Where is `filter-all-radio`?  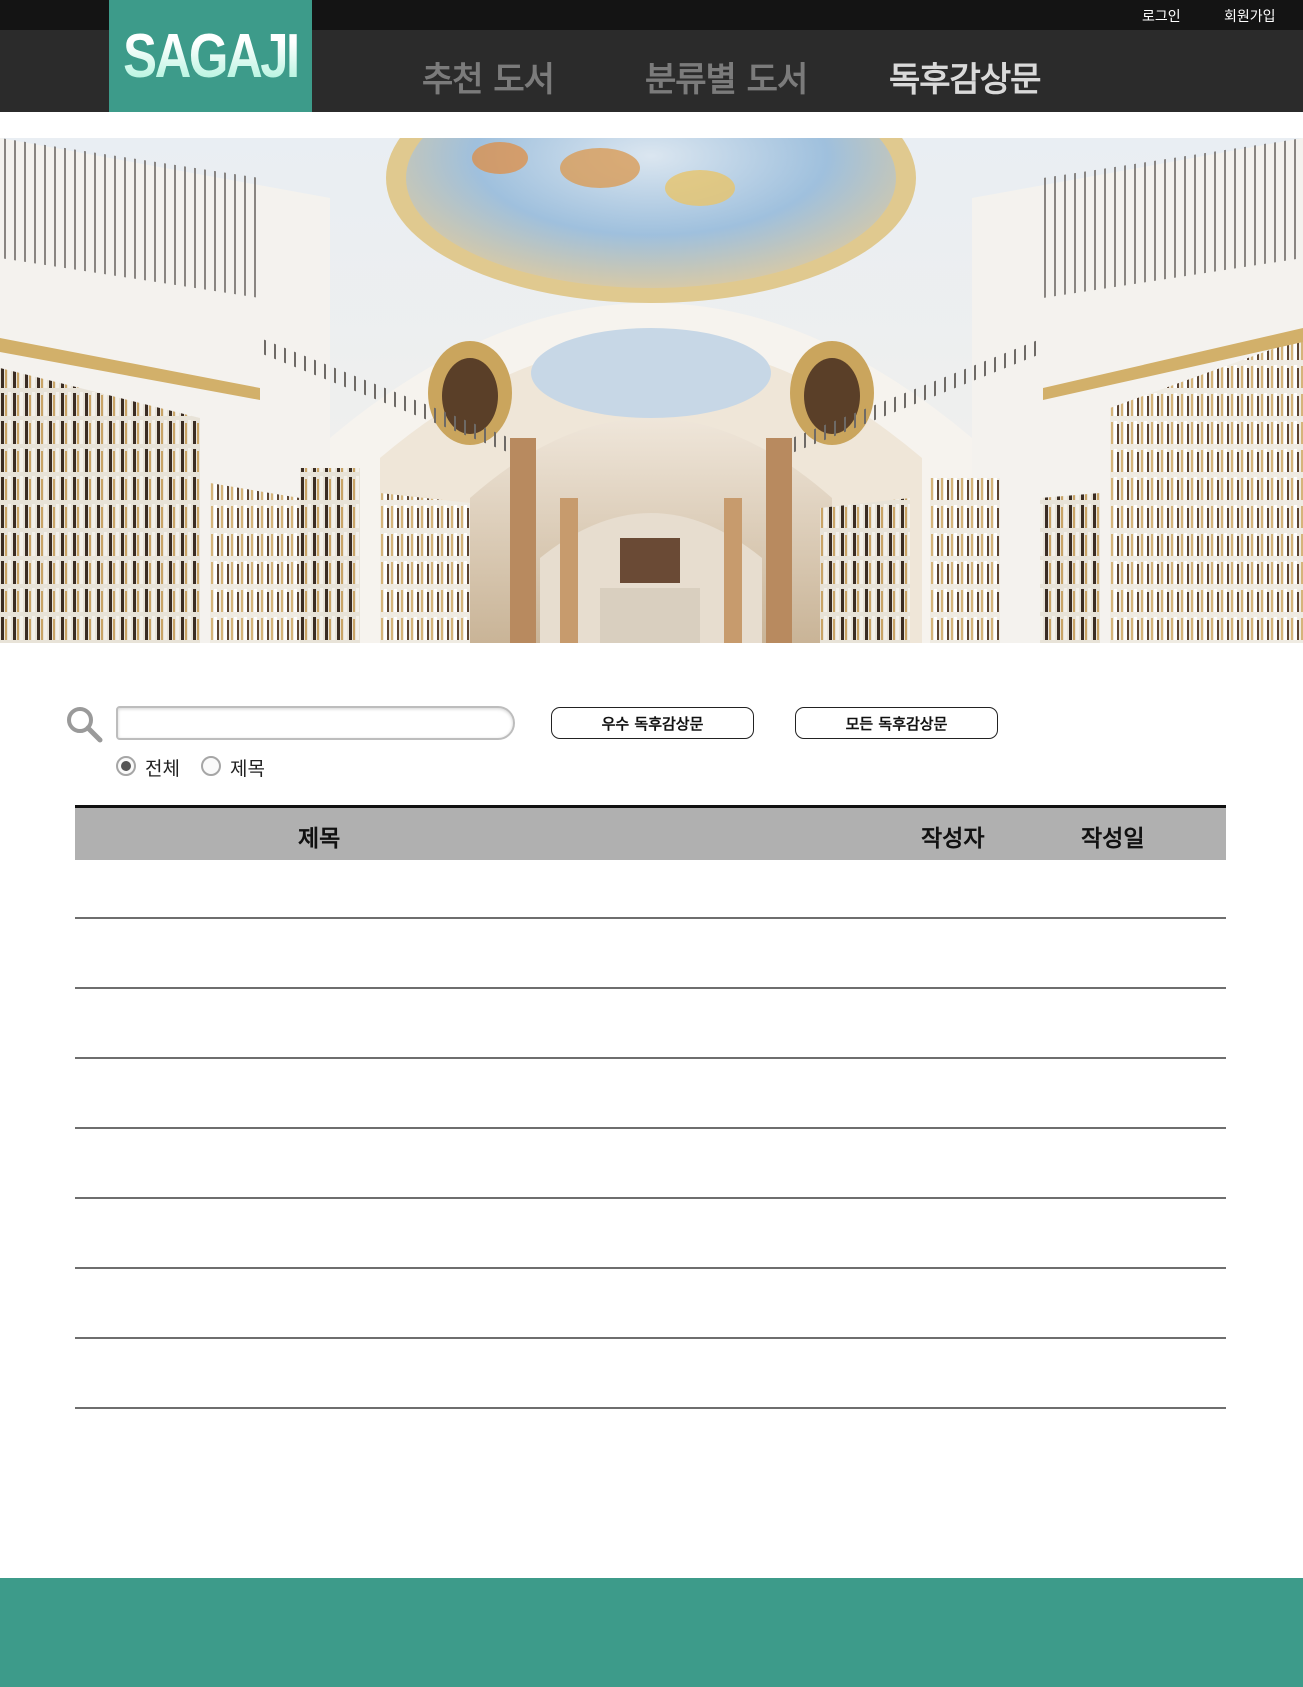 filter-all-radio is located at coordinates (126, 766).